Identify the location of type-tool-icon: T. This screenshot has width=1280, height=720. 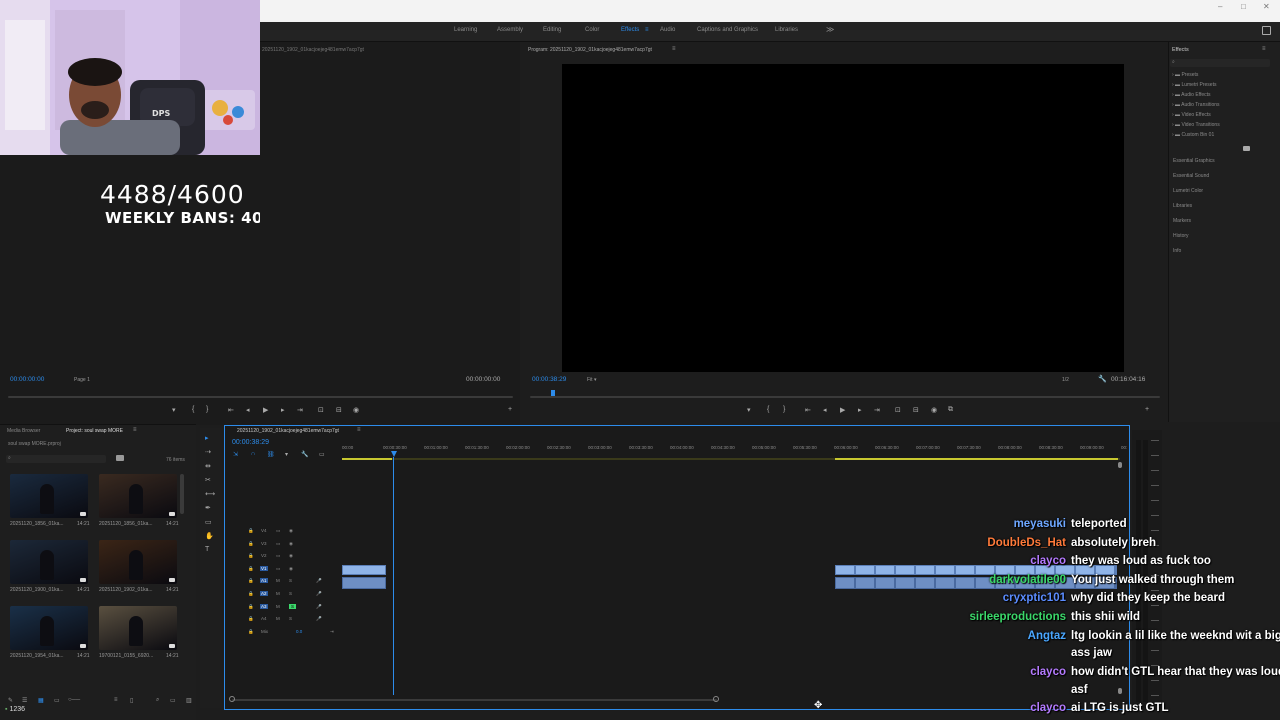
(207, 549).